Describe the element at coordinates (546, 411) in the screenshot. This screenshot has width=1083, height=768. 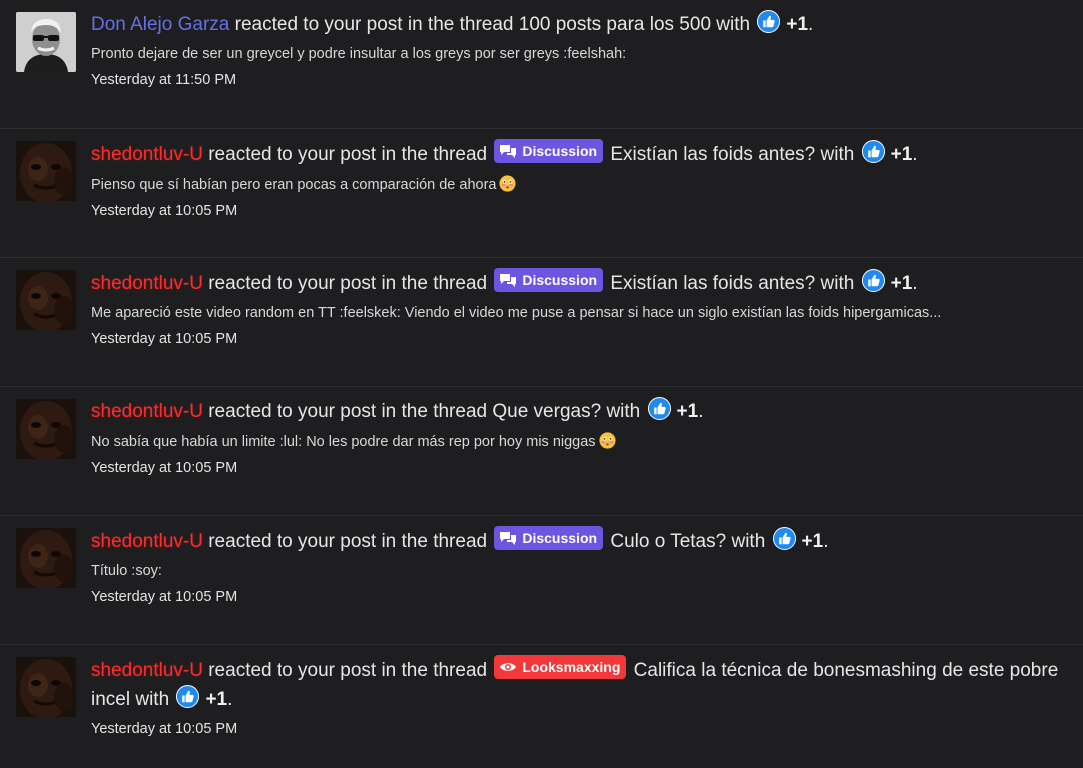
I see `thread-title-link: Que vergas?` at that location.